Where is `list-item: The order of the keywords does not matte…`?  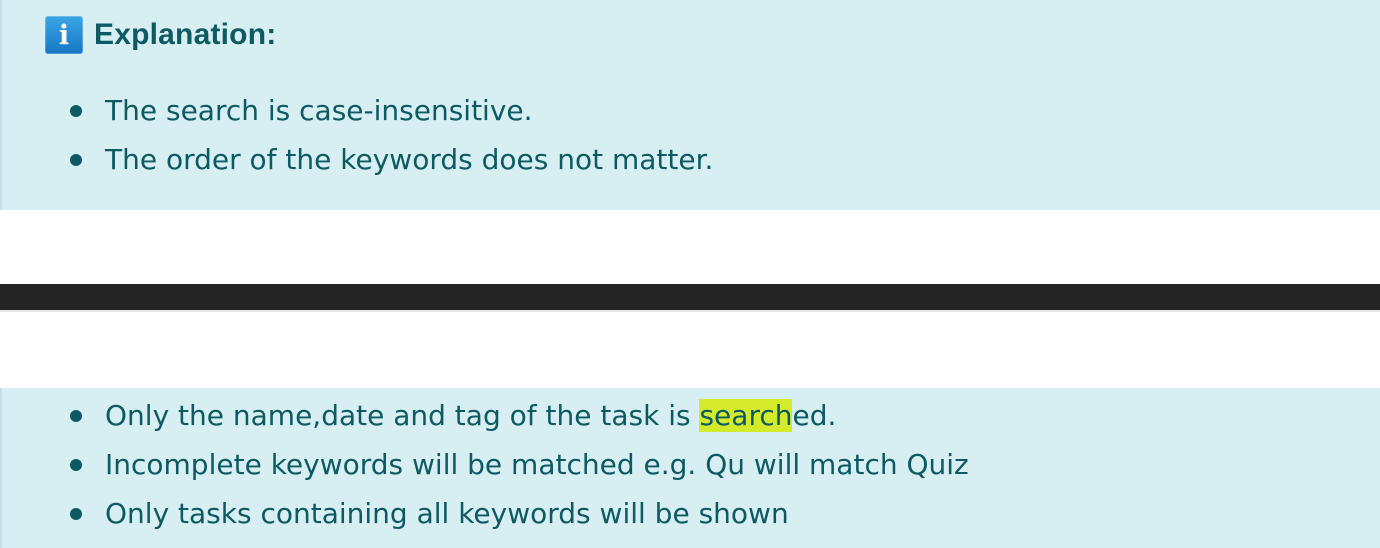
list-item: The order of the keywords does not matte… is located at coordinates (357, 159).